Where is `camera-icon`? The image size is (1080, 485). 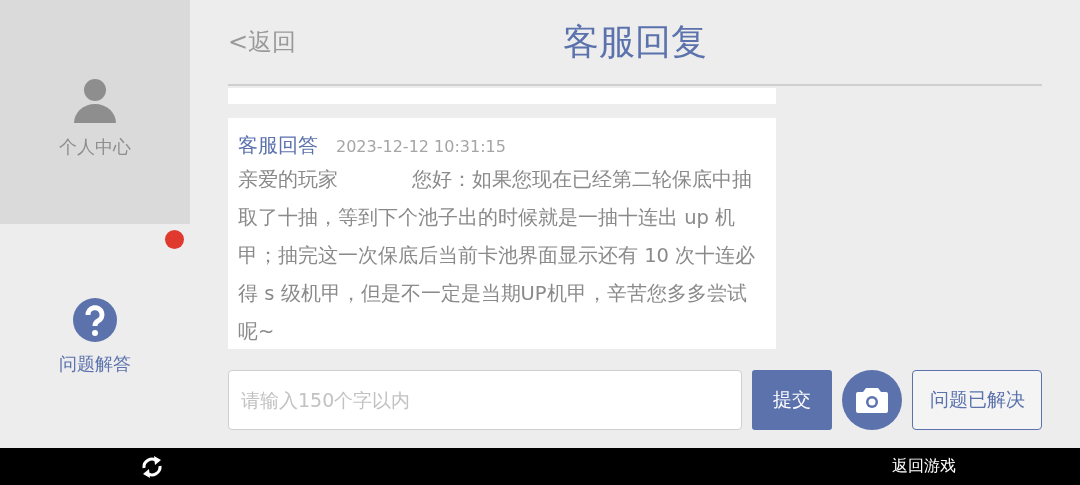
camera-icon is located at coordinates (872, 400).